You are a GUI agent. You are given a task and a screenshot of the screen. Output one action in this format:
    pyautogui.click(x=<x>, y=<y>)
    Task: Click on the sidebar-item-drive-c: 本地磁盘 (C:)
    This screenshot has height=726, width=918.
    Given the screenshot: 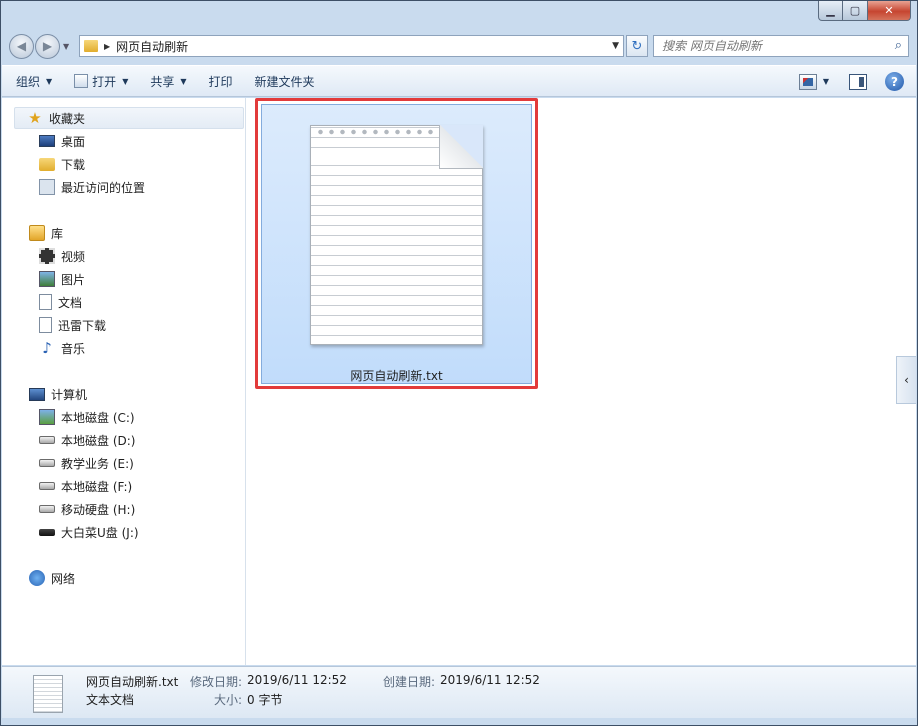 What is the action you would take?
    pyautogui.click(x=87, y=417)
    